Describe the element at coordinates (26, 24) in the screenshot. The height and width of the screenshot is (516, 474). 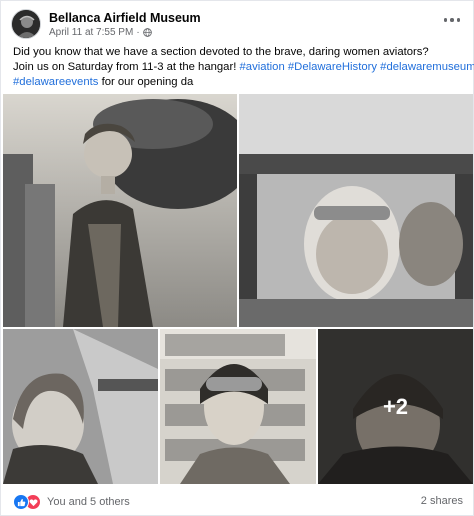
I see `page-avatar` at that location.